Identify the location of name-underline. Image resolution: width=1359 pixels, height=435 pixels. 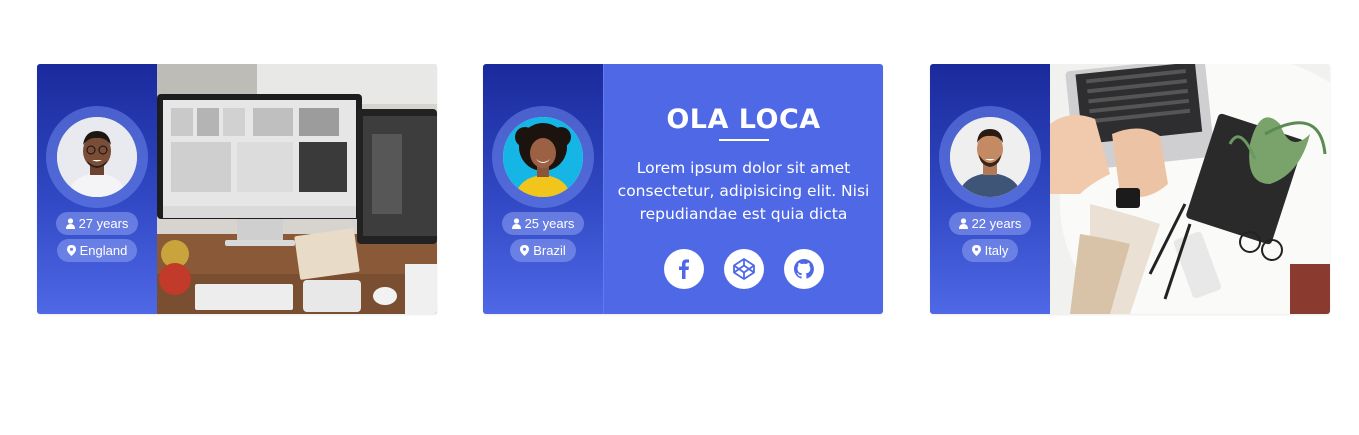
(743, 140).